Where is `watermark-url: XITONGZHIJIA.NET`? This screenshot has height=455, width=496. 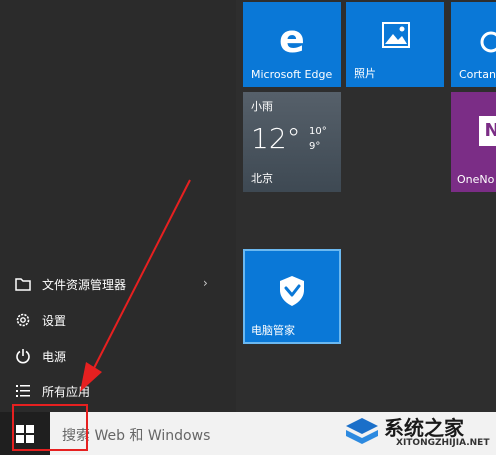 watermark-url: XITONGZHIJIA.NET is located at coordinates (443, 443).